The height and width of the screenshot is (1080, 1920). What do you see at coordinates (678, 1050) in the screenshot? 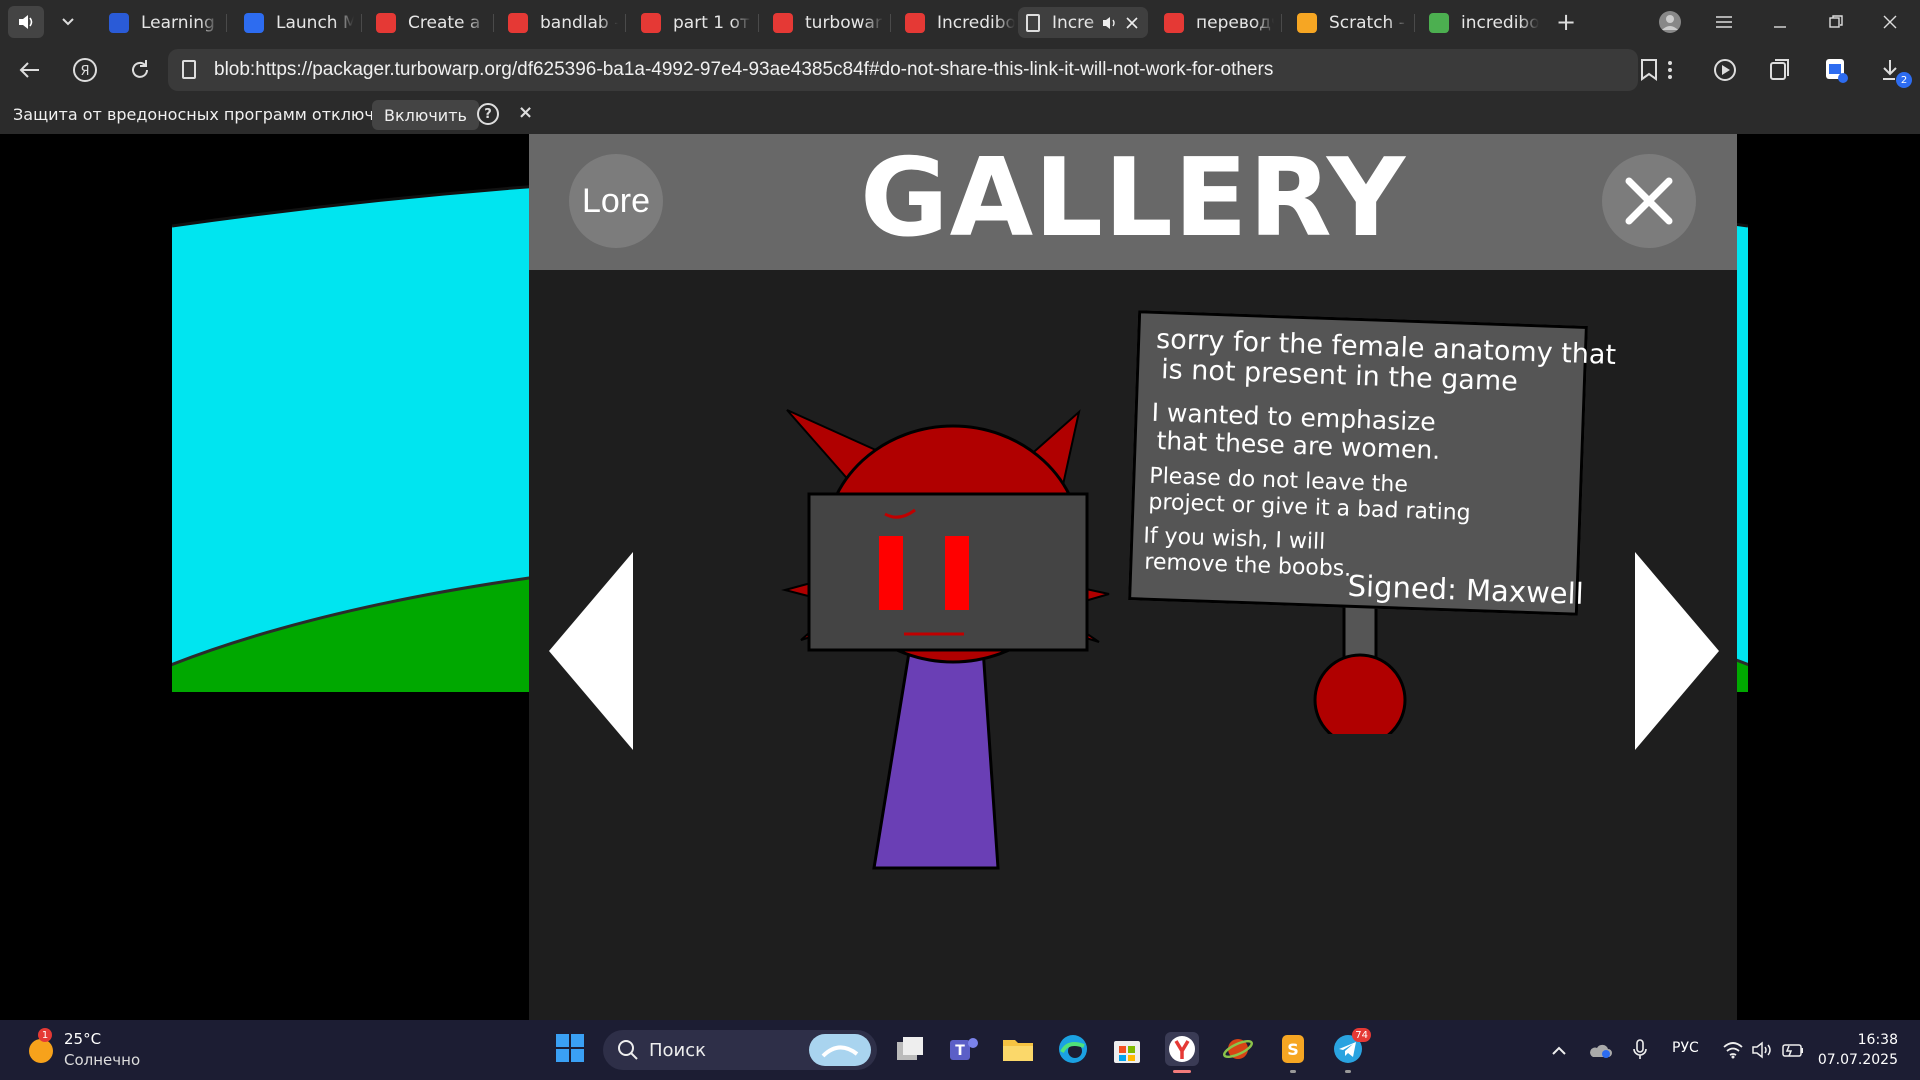
I see `search-placeholder: Поиск` at bounding box center [678, 1050].